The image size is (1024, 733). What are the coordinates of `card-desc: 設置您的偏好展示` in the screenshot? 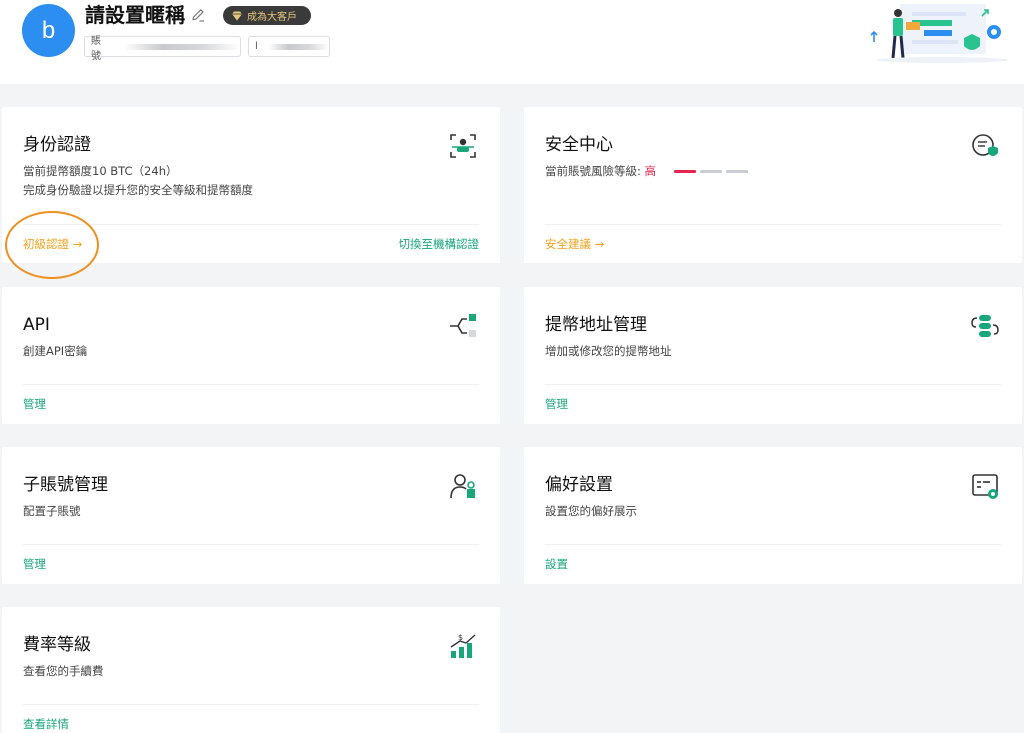 It's located at (591, 511).